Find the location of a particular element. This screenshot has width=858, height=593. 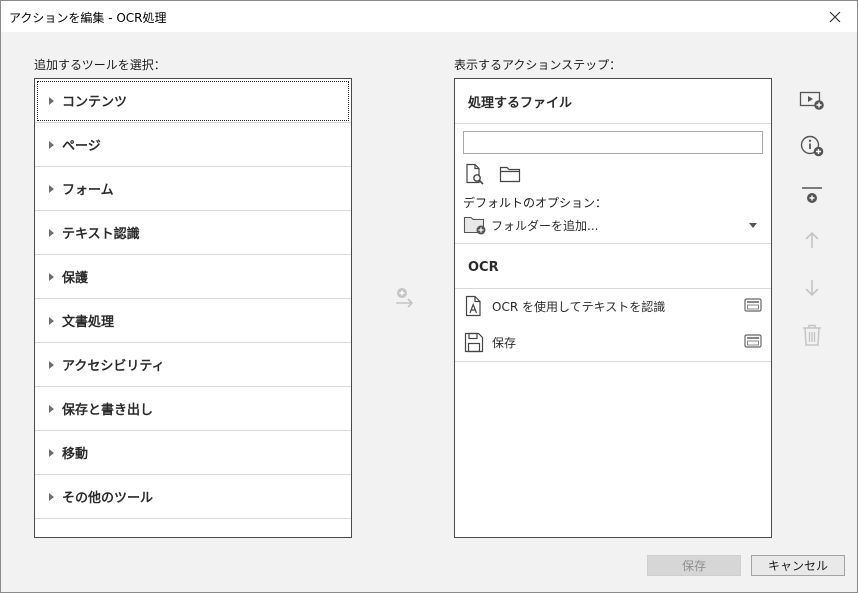

tool-category-save-export: 保存と書き出し is located at coordinates (193, 409).